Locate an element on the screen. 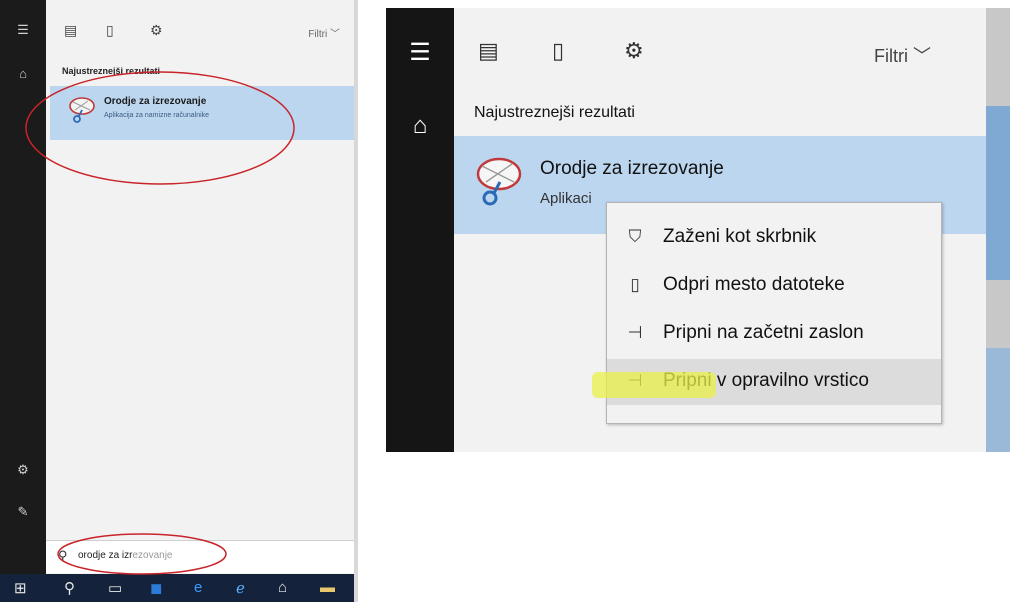  snipping-tool-icon is located at coordinates (499, 181).